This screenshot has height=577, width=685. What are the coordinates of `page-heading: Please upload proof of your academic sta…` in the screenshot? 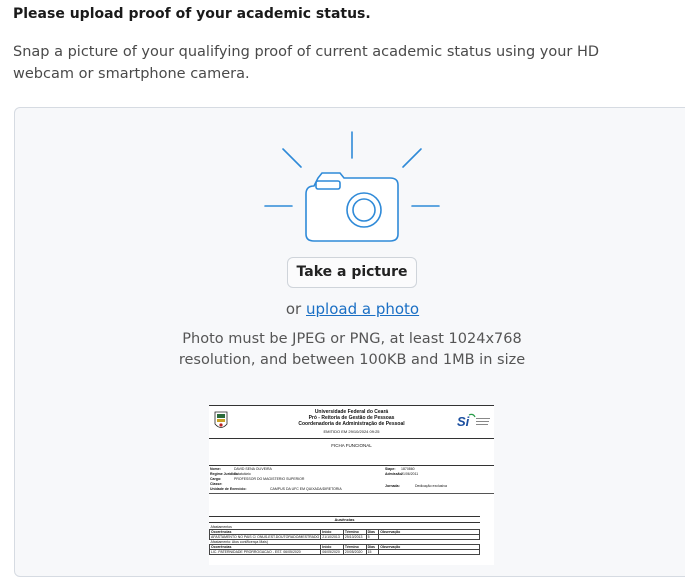 It's located at (192, 14).